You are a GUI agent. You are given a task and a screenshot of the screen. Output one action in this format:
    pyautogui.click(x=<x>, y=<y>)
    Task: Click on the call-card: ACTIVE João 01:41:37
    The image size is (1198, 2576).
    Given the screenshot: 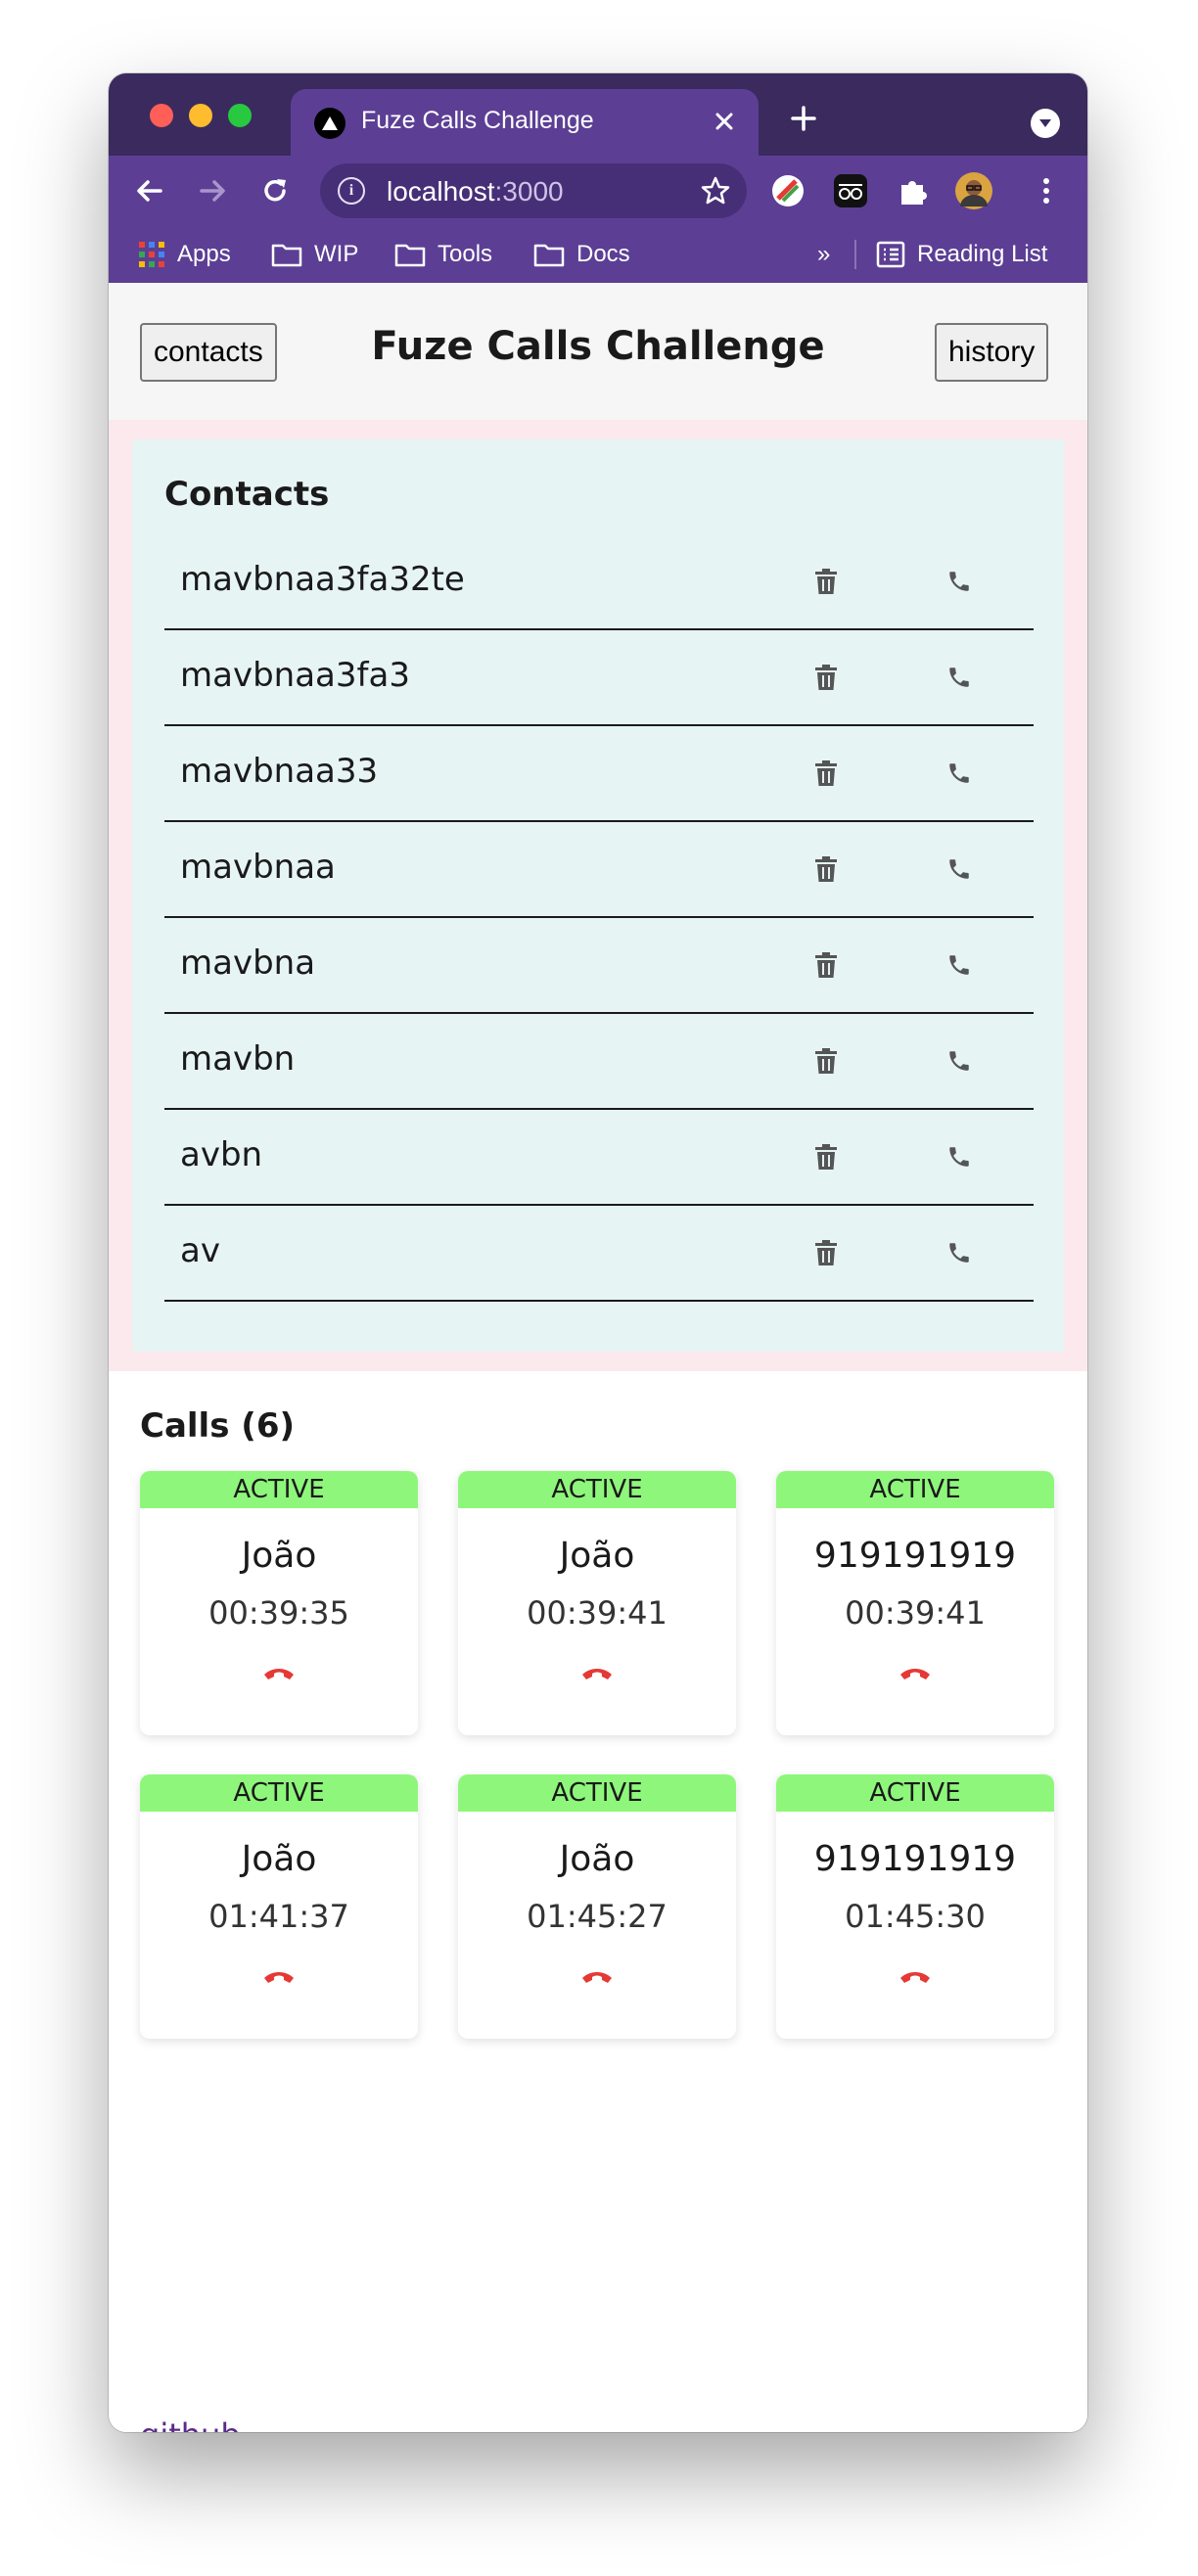 What is the action you would take?
    pyautogui.click(x=279, y=1907)
    